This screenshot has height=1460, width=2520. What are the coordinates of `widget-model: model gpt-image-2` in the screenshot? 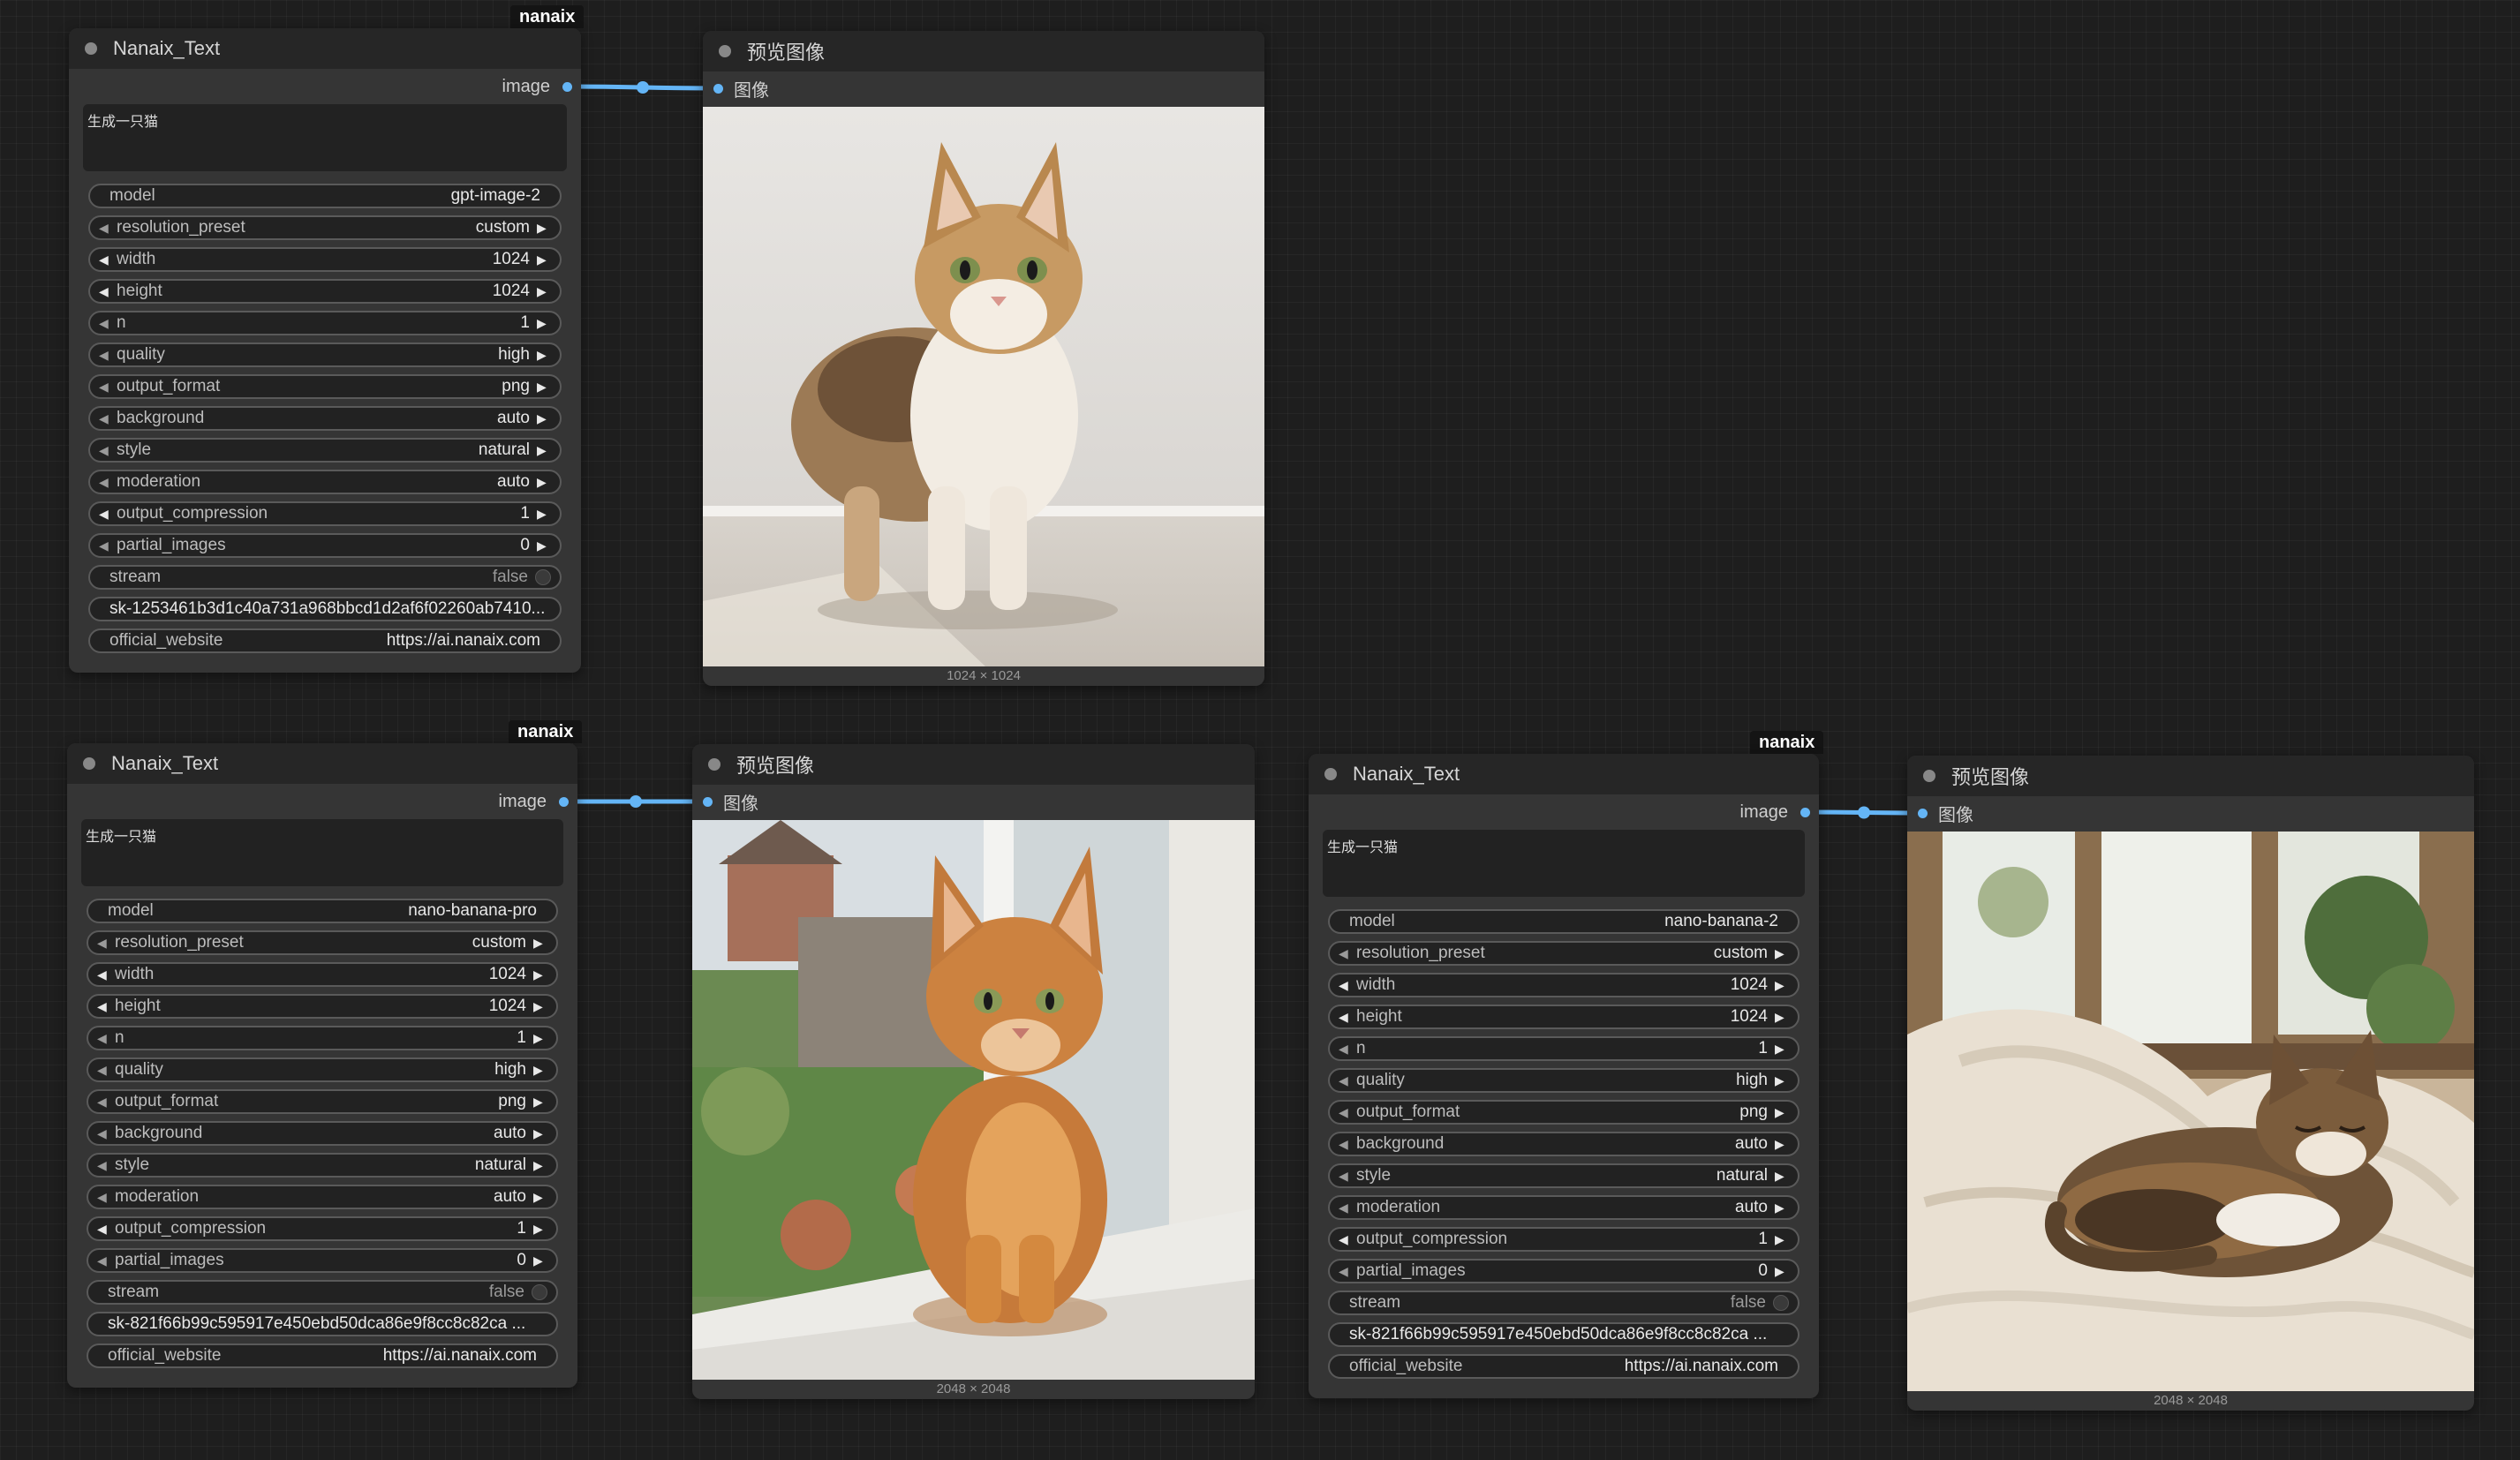 It's located at (325, 196).